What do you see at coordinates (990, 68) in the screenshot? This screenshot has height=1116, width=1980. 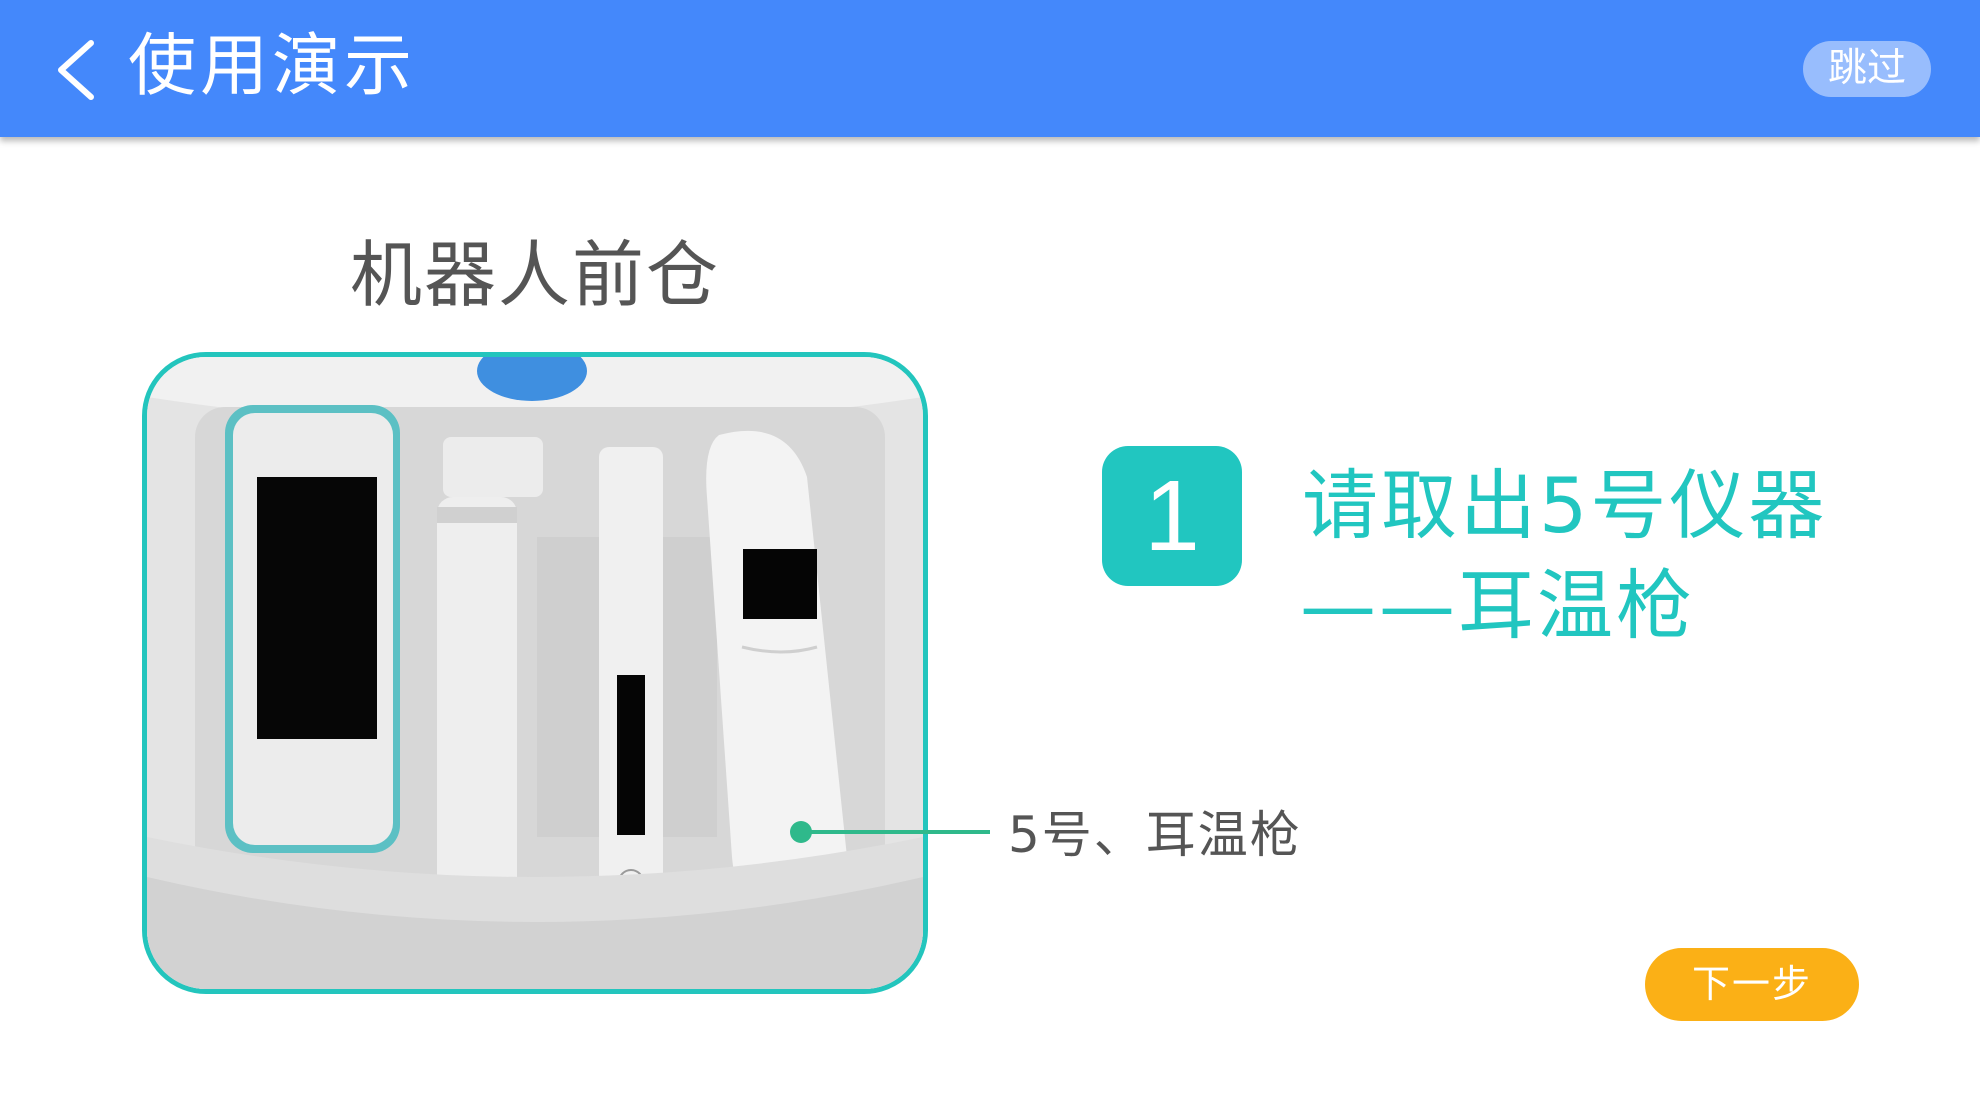 I see `app-header: 使用演示 跳过` at bounding box center [990, 68].